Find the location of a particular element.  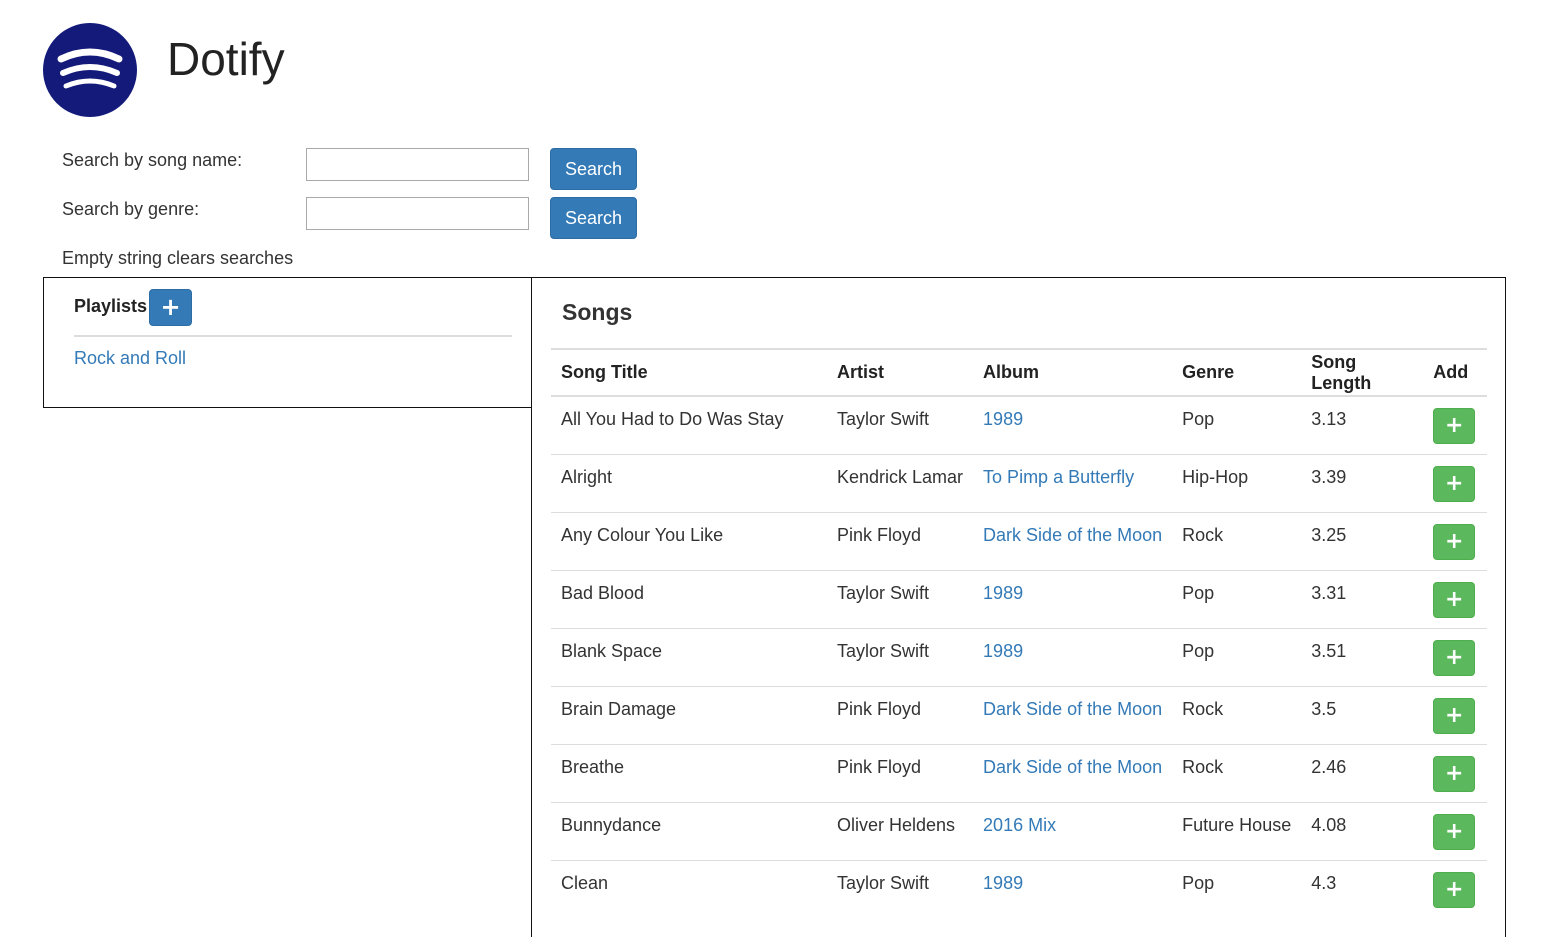

album-link: To Pimp a Butterfly is located at coordinates (1058, 477).